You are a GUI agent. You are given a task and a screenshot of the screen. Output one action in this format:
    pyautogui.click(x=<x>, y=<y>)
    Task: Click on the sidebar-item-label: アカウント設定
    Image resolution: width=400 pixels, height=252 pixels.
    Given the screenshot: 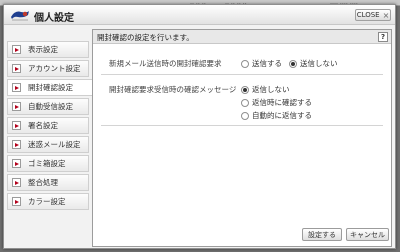 What is the action you would take?
    pyautogui.click(x=54, y=68)
    